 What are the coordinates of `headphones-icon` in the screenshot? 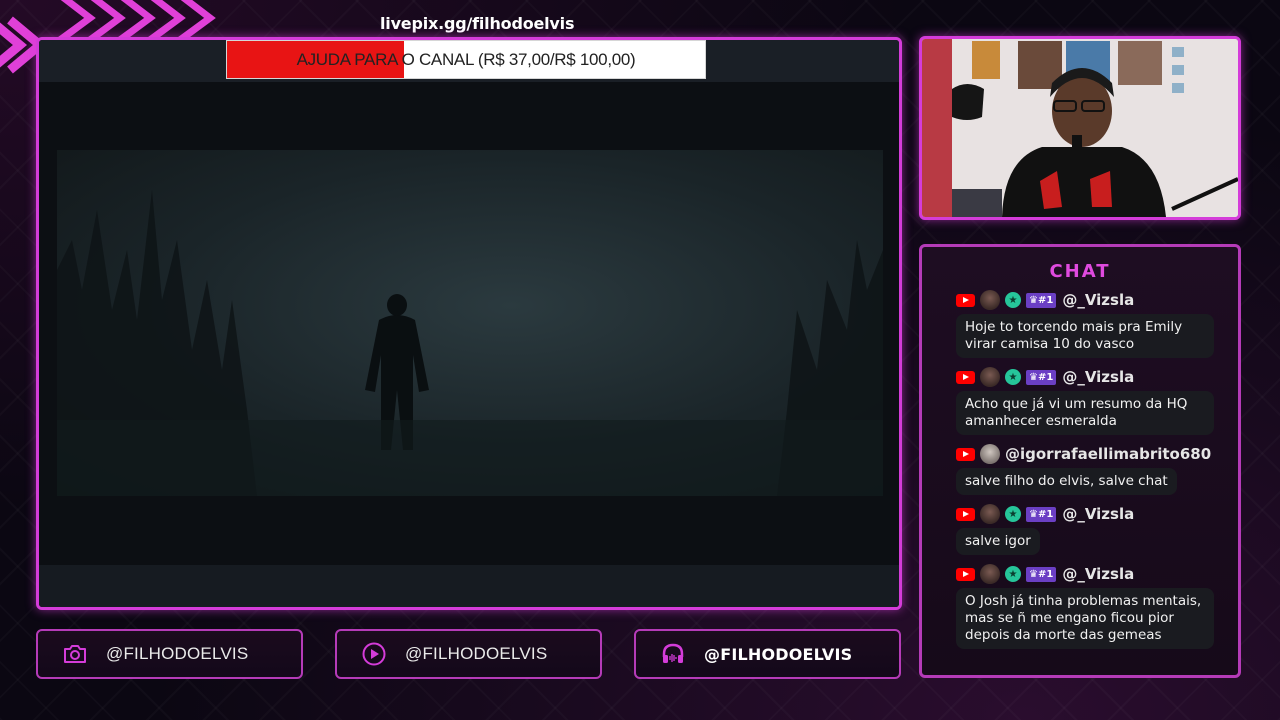 It's located at (673, 653).